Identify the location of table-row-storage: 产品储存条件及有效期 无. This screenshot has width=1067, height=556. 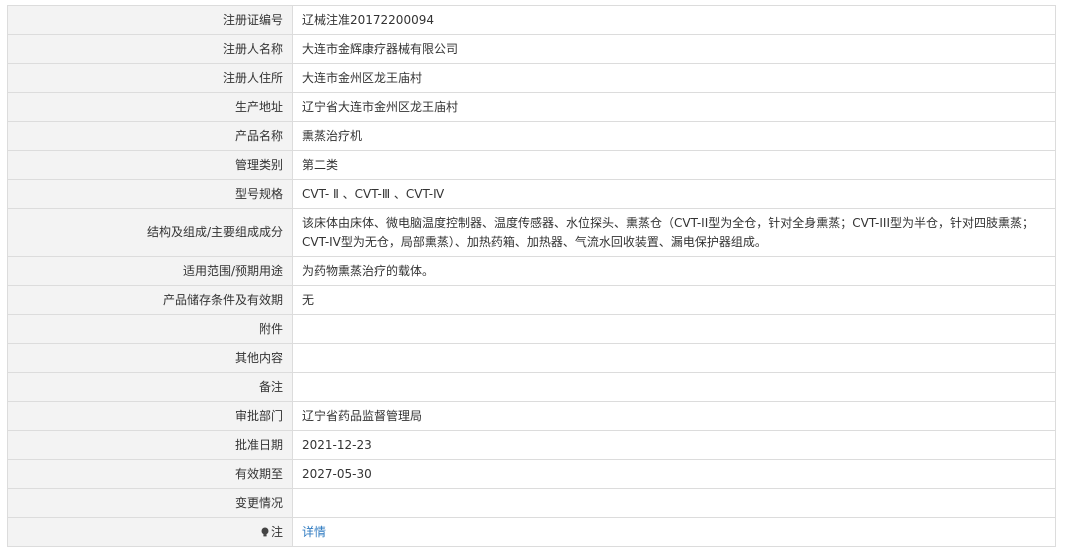
(531, 300).